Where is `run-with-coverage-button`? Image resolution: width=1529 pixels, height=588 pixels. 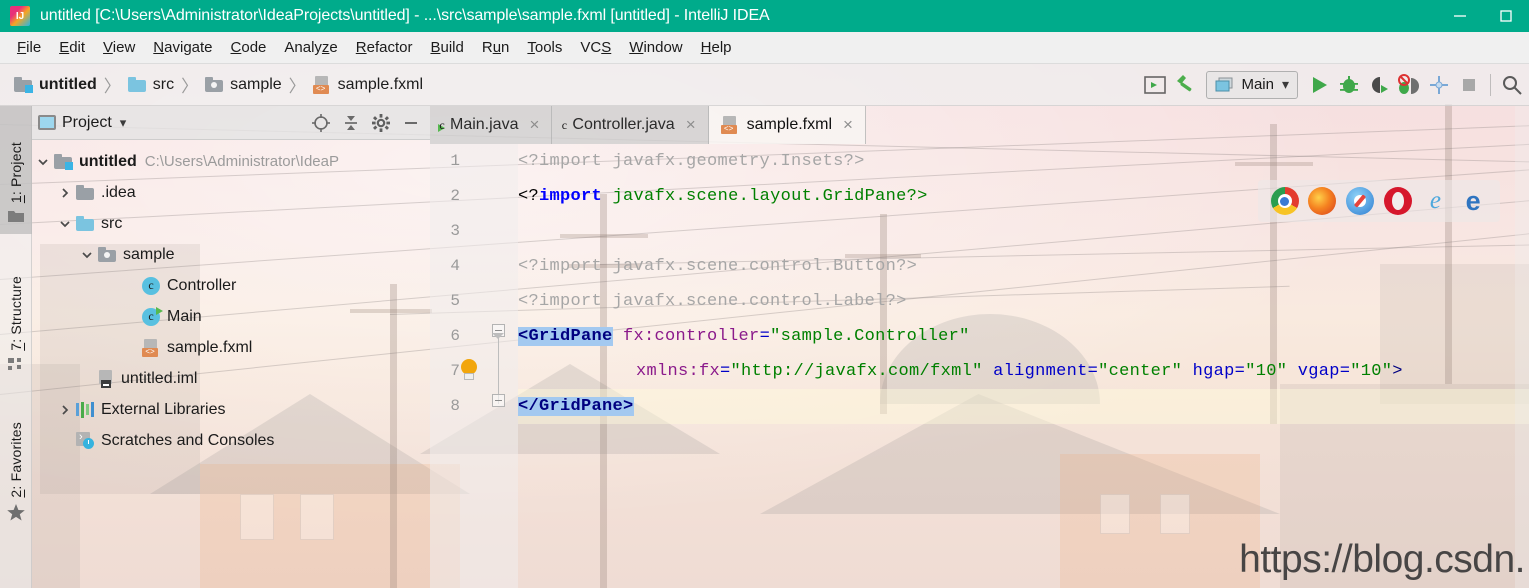 run-with-coverage-button is located at coordinates (1379, 85).